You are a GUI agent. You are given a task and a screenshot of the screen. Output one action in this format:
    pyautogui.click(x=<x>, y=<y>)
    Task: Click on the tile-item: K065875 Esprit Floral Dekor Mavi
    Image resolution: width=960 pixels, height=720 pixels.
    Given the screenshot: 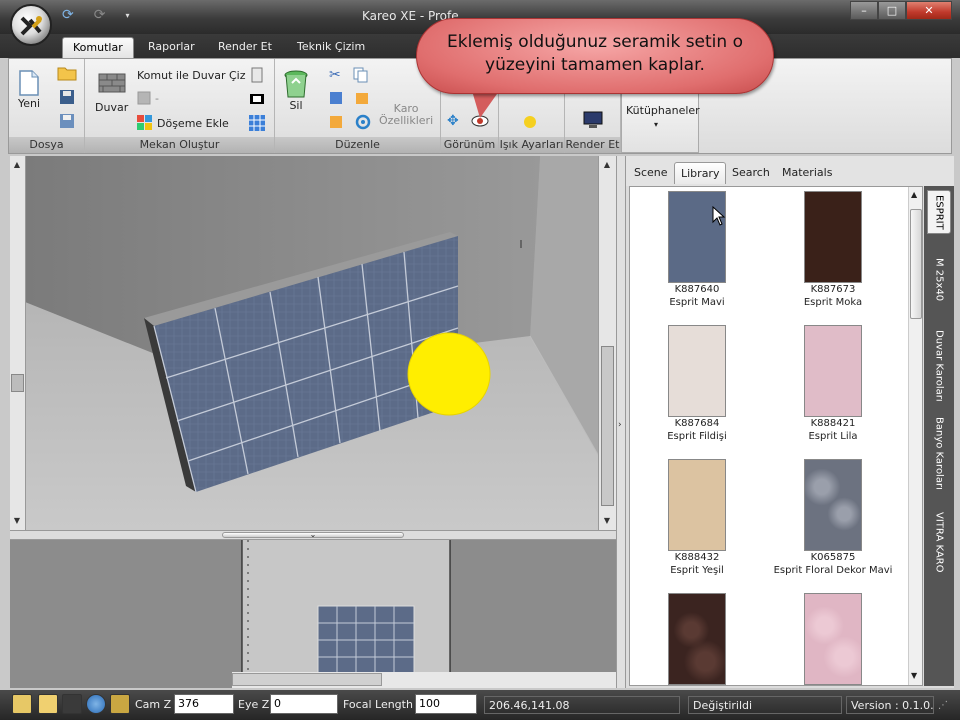 What is the action you would take?
    pyautogui.click(x=833, y=518)
    